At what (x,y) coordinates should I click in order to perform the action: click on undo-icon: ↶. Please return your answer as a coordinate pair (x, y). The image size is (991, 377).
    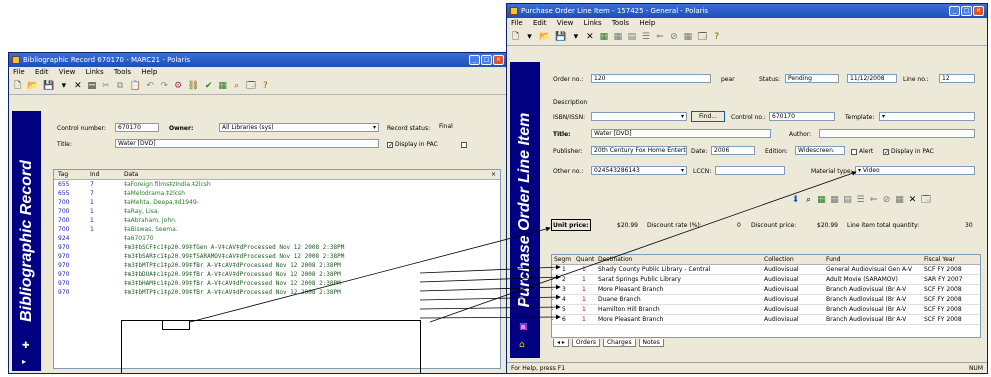
    Looking at the image, I should click on (150, 86).